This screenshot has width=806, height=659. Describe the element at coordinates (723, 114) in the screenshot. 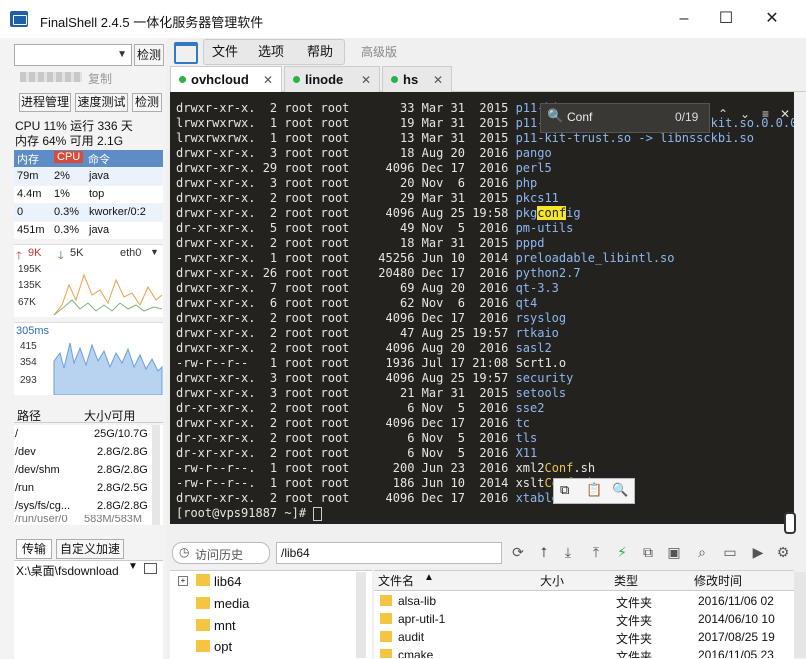

I see `search-prev-icon: ⌃` at that location.